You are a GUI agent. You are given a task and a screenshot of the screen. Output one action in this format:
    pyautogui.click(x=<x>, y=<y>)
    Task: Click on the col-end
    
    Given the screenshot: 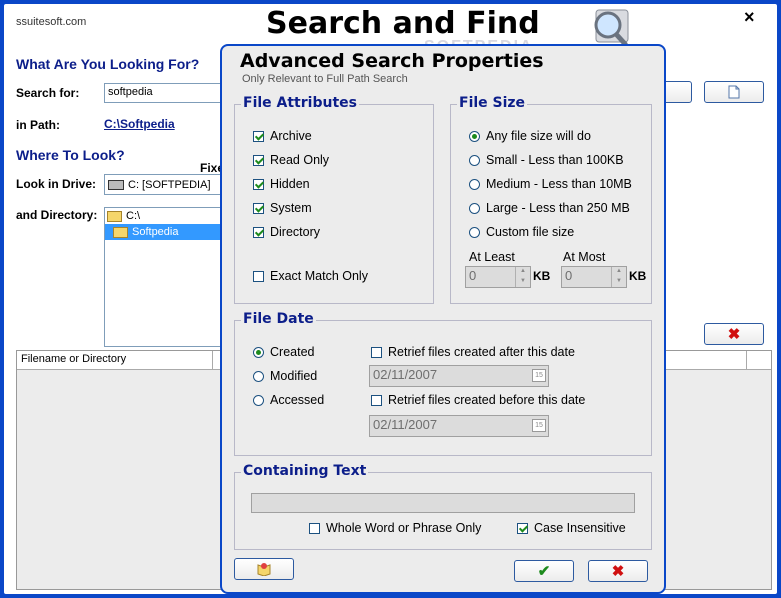 What is the action you would take?
    pyautogui.click(x=758, y=360)
    